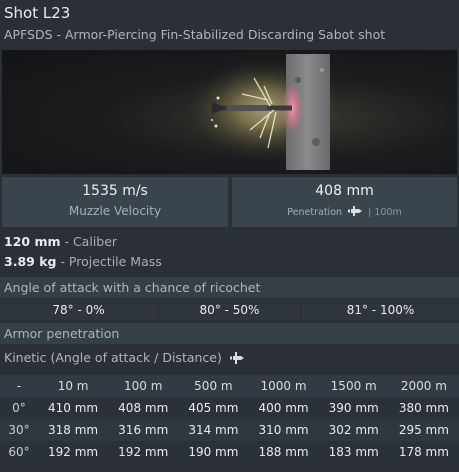 The width and height of the screenshot is (459, 472). Describe the element at coordinates (73, 386) in the screenshot. I see `column-header: 10 m` at that location.